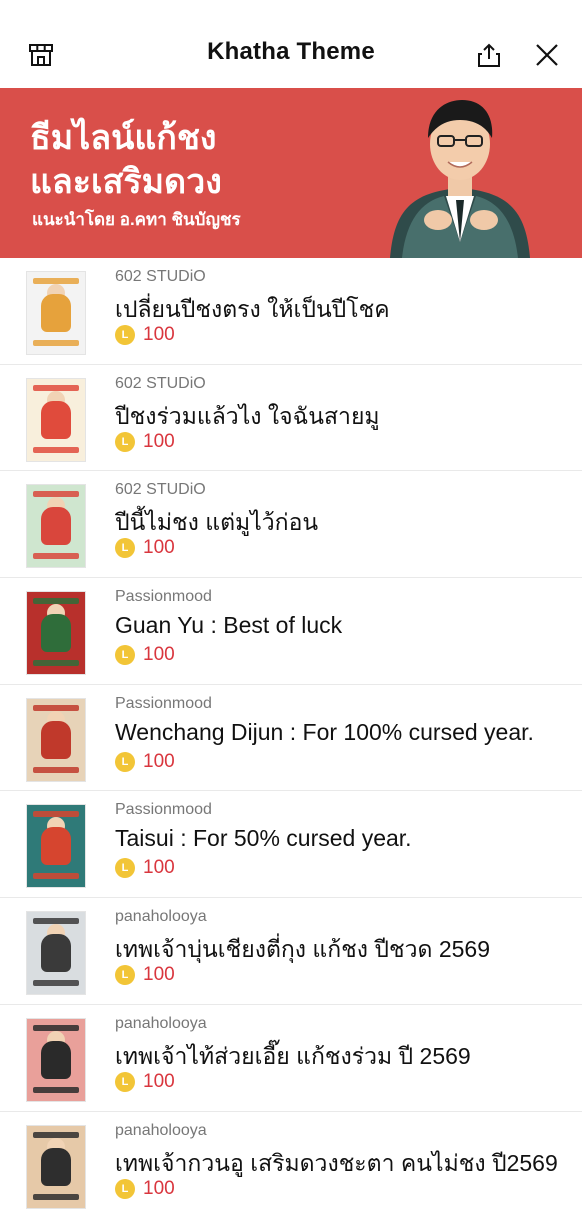  I want to click on theme-name: Taisui : For 50% cursed year., so click(340, 838).